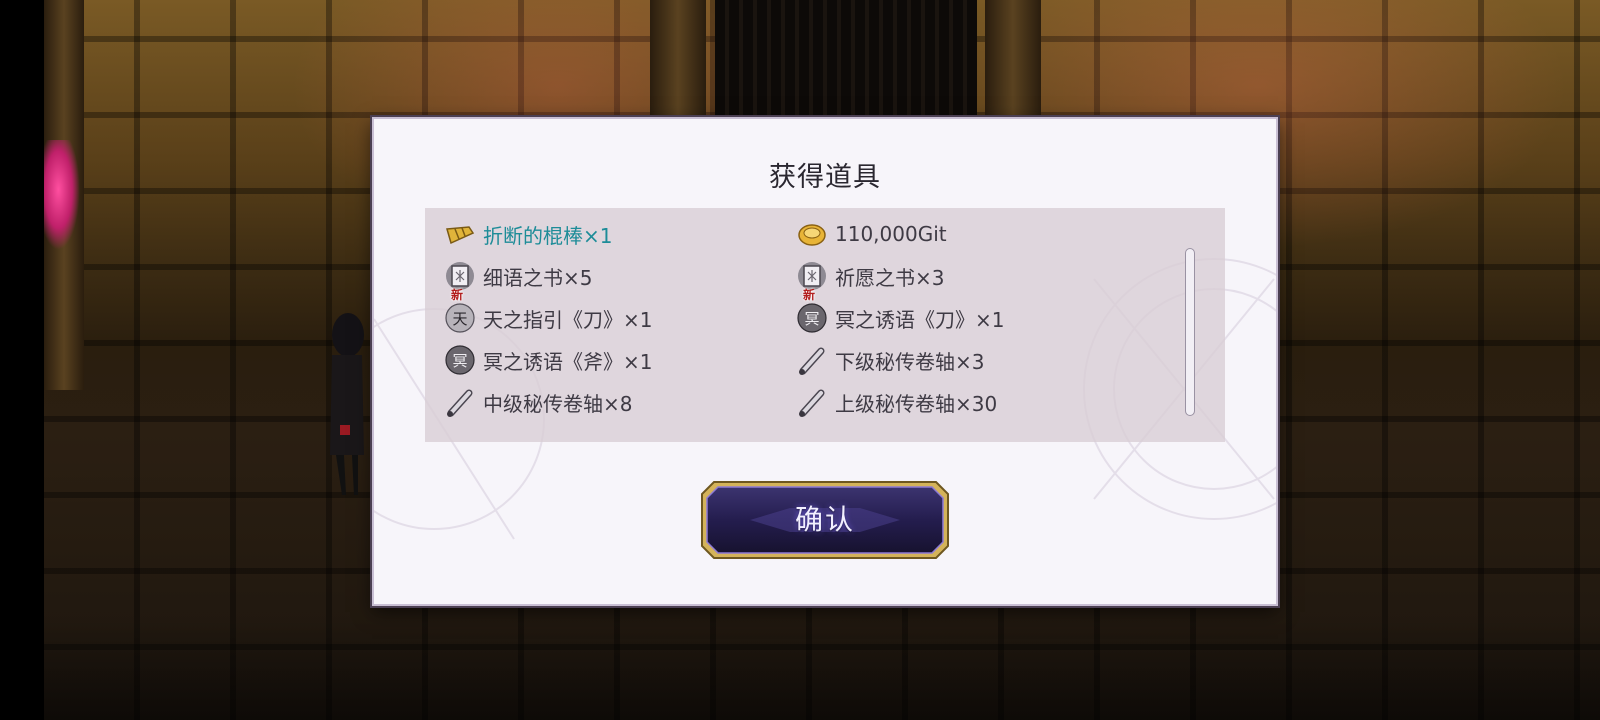  I want to click on gold-coin-icon, so click(812, 234).